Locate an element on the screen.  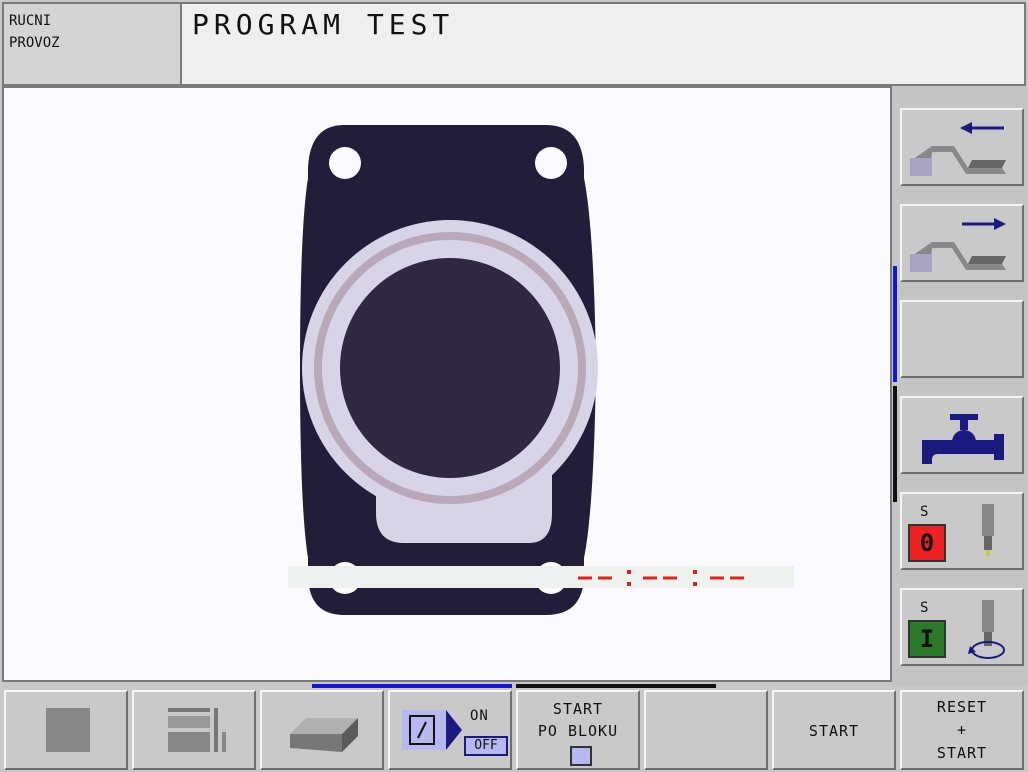
spindle-rotate-icon is located at coordinates (986, 629).